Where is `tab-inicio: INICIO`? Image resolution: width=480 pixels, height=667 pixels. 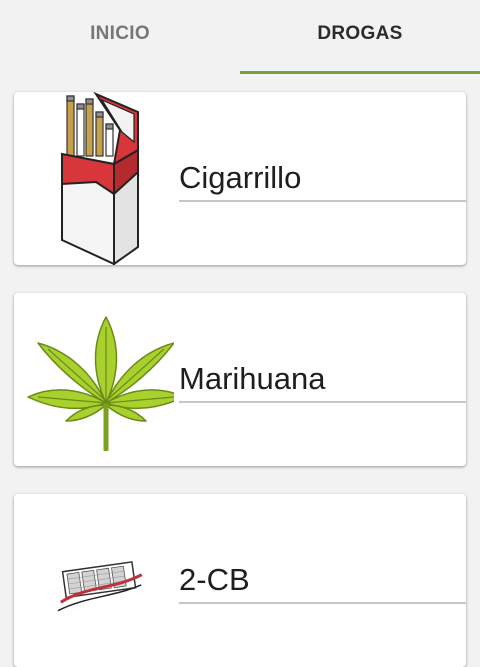
tab-inicio: INICIO is located at coordinates (120, 37).